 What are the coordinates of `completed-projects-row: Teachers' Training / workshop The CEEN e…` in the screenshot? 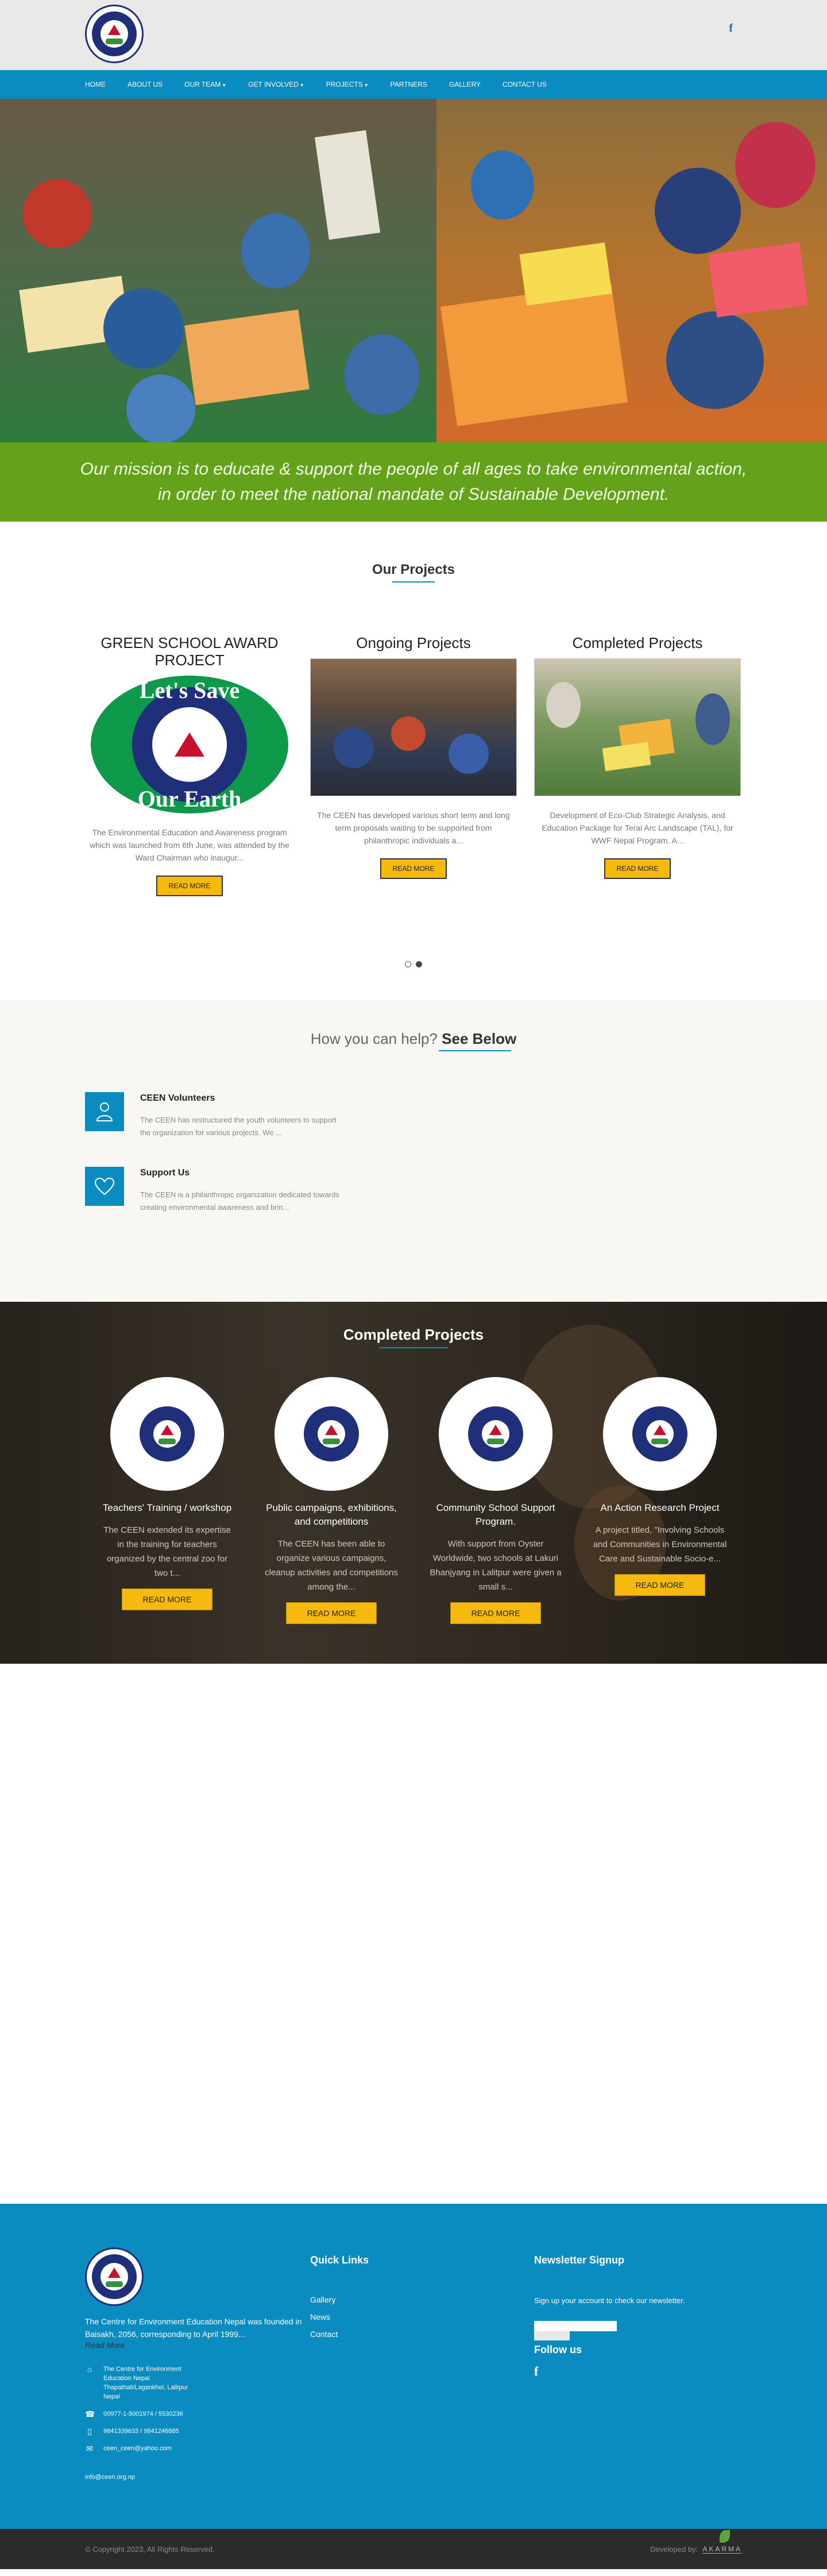 It's located at (413, 1500).